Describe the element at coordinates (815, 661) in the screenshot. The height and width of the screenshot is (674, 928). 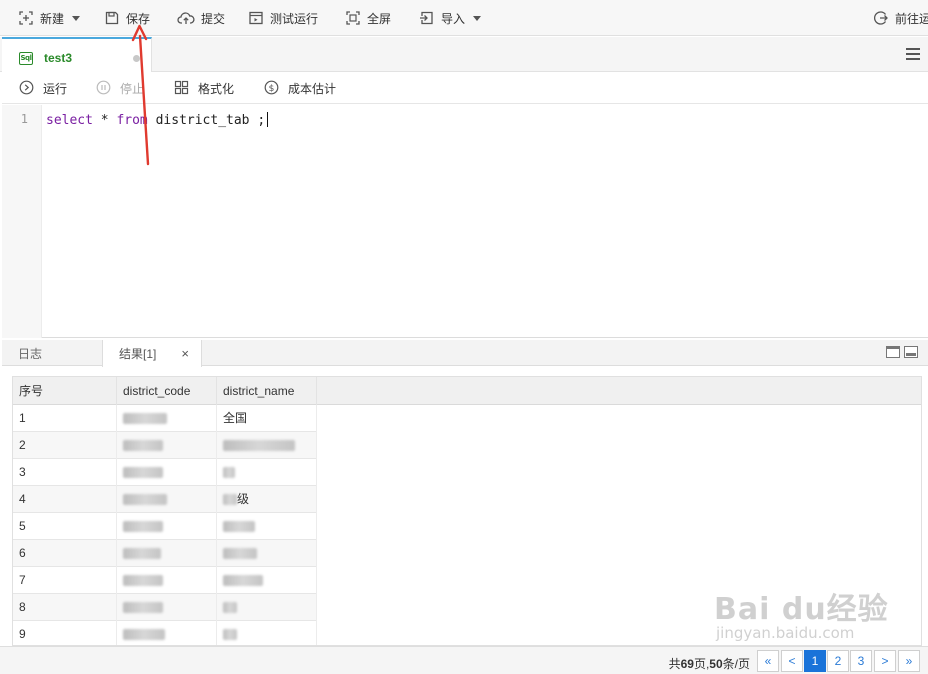
I see `page-button-1: 1` at that location.